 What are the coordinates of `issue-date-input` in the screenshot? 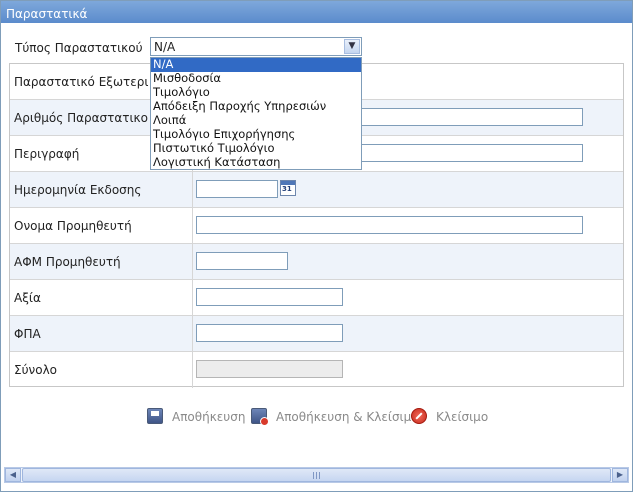 It's located at (237, 189).